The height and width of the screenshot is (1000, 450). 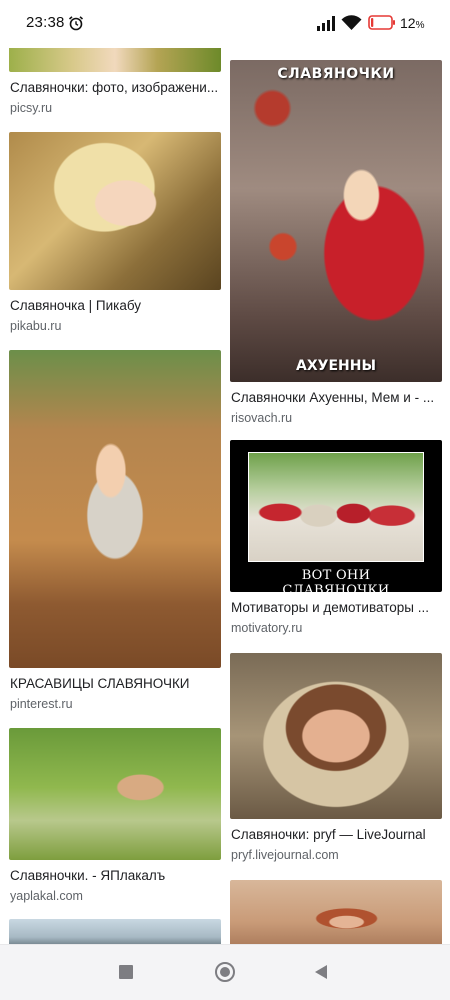 I want to click on result-card: Славяночки. - ЯПлакалъ yaplakal.com, so click(x=115, y=816).